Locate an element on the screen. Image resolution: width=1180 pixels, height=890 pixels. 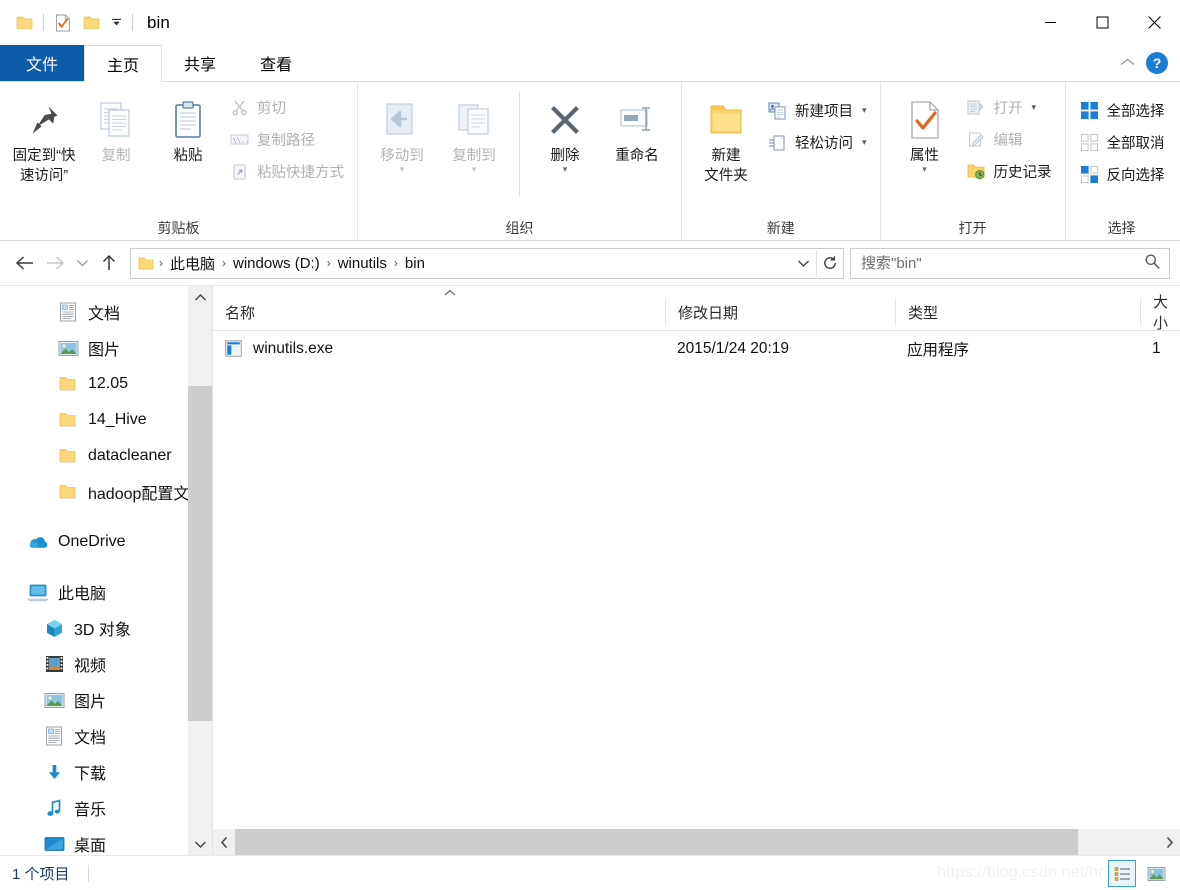
hscrollbar-thumb is located at coordinates (656, 842).